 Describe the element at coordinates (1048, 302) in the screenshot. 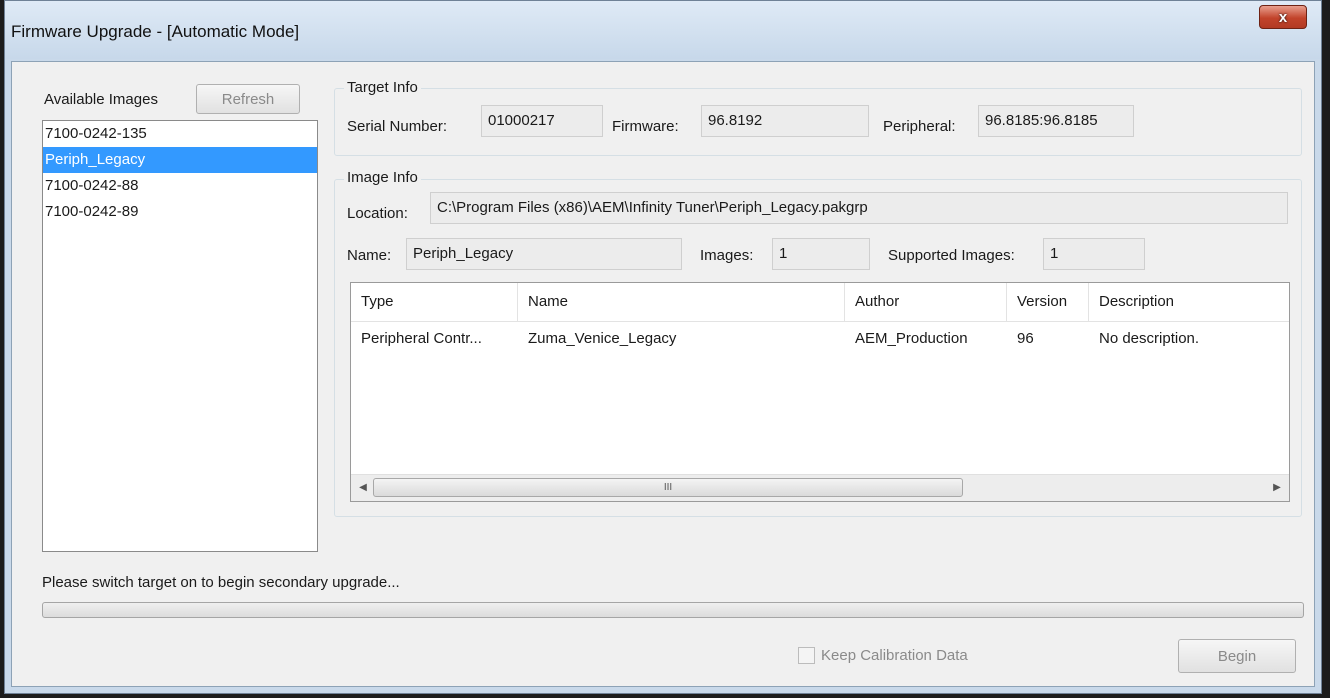

I see `column-header-version: Version` at that location.